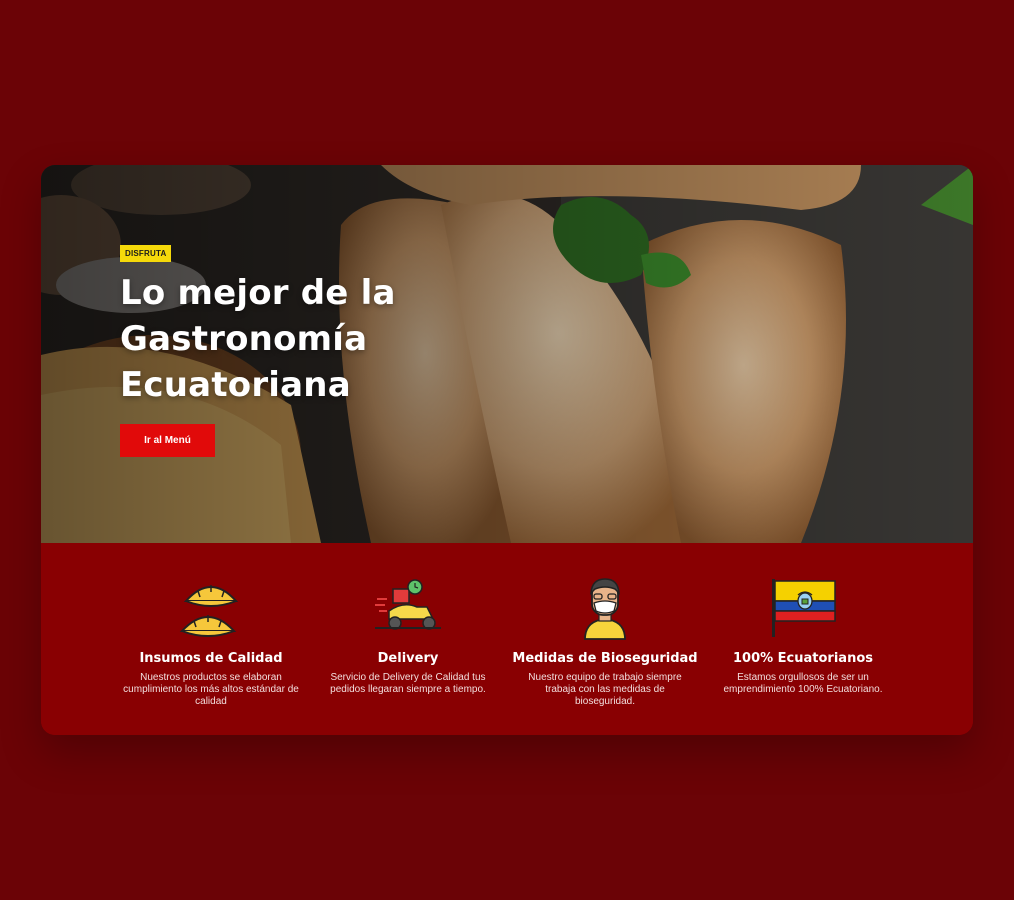  Describe the element at coordinates (408, 604) in the screenshot. I see `delivery-scooter-icon` at that location.